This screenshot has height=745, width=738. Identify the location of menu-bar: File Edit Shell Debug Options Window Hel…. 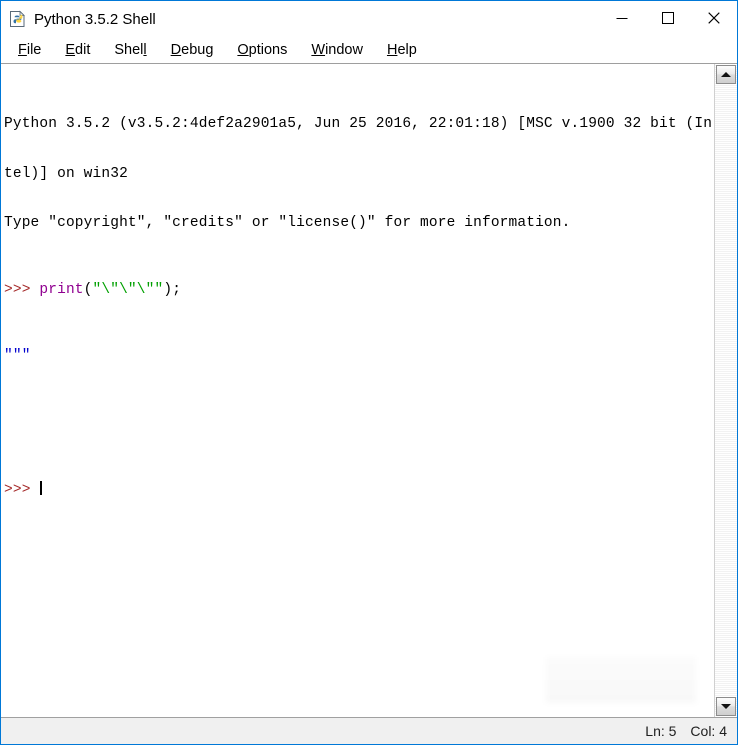
(369, 50).